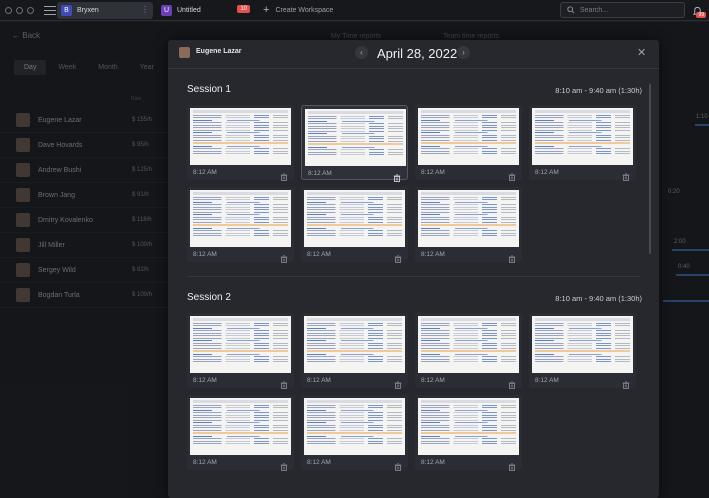 The width and height of the screenshot is (709, 498). What do you see at coordinates (105, 10) in the screenshot?
I see `workspace-tab-bryxen: B Bryxen ⋮` at bounding box center [105, 10].